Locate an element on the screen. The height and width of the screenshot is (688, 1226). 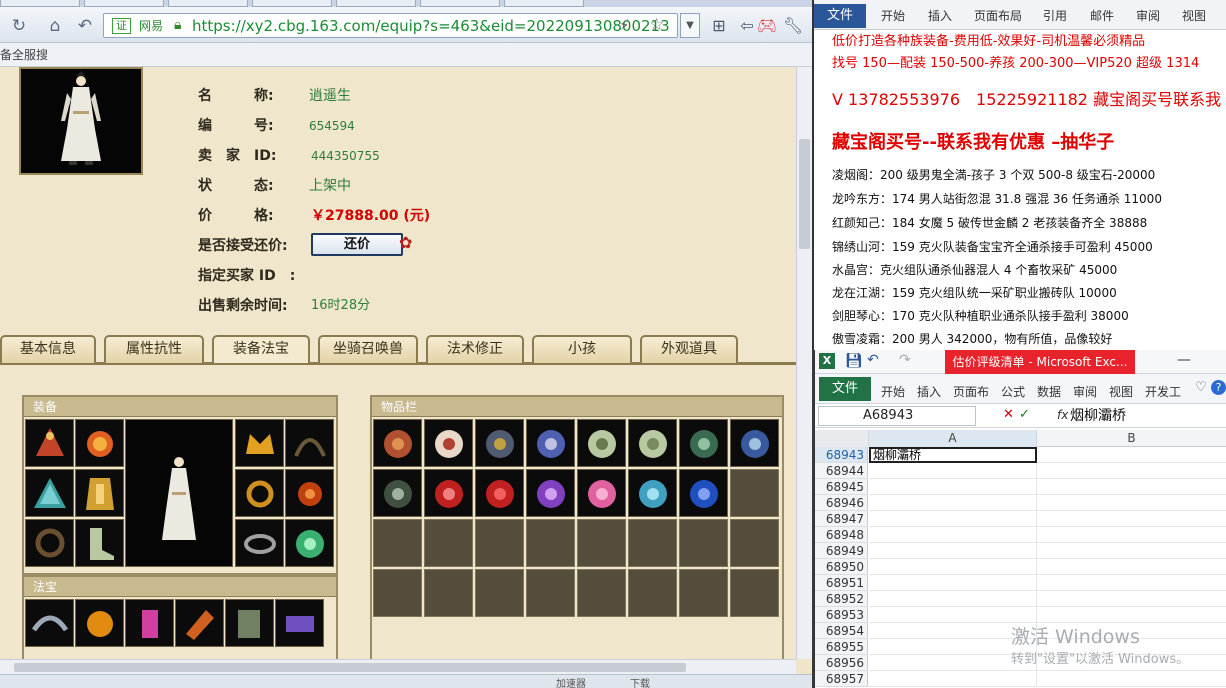
excel-tab-data: 数据 is located at coordinates (1049, 391).